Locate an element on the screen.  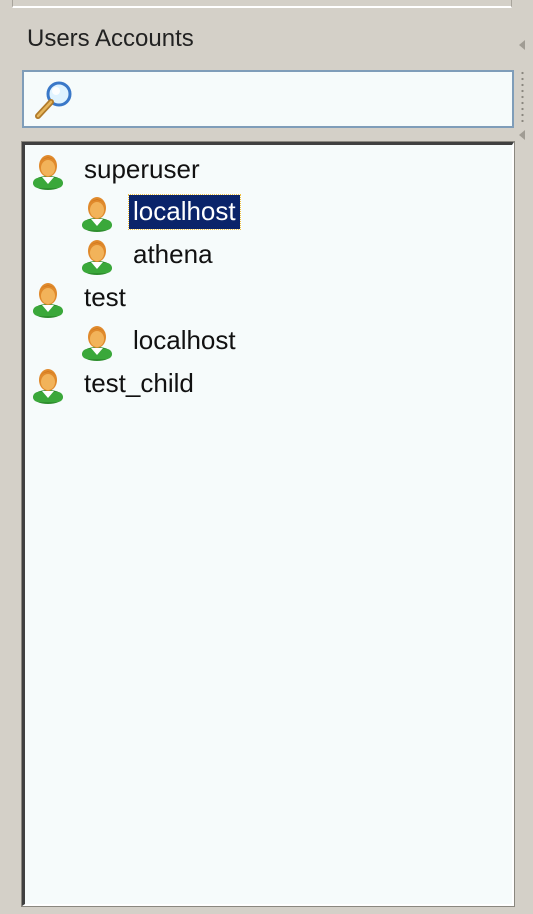
panel-title: Users Accounts is located at coordinates (110, 38).